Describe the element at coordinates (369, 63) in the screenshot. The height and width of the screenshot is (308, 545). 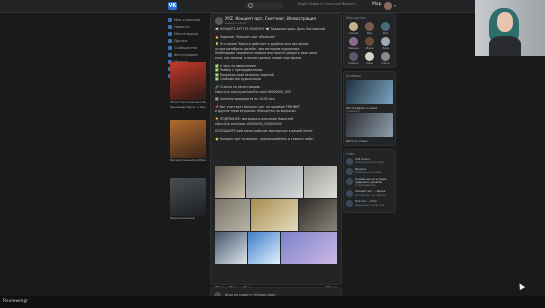
I see `friend-name: Анна` at that location.